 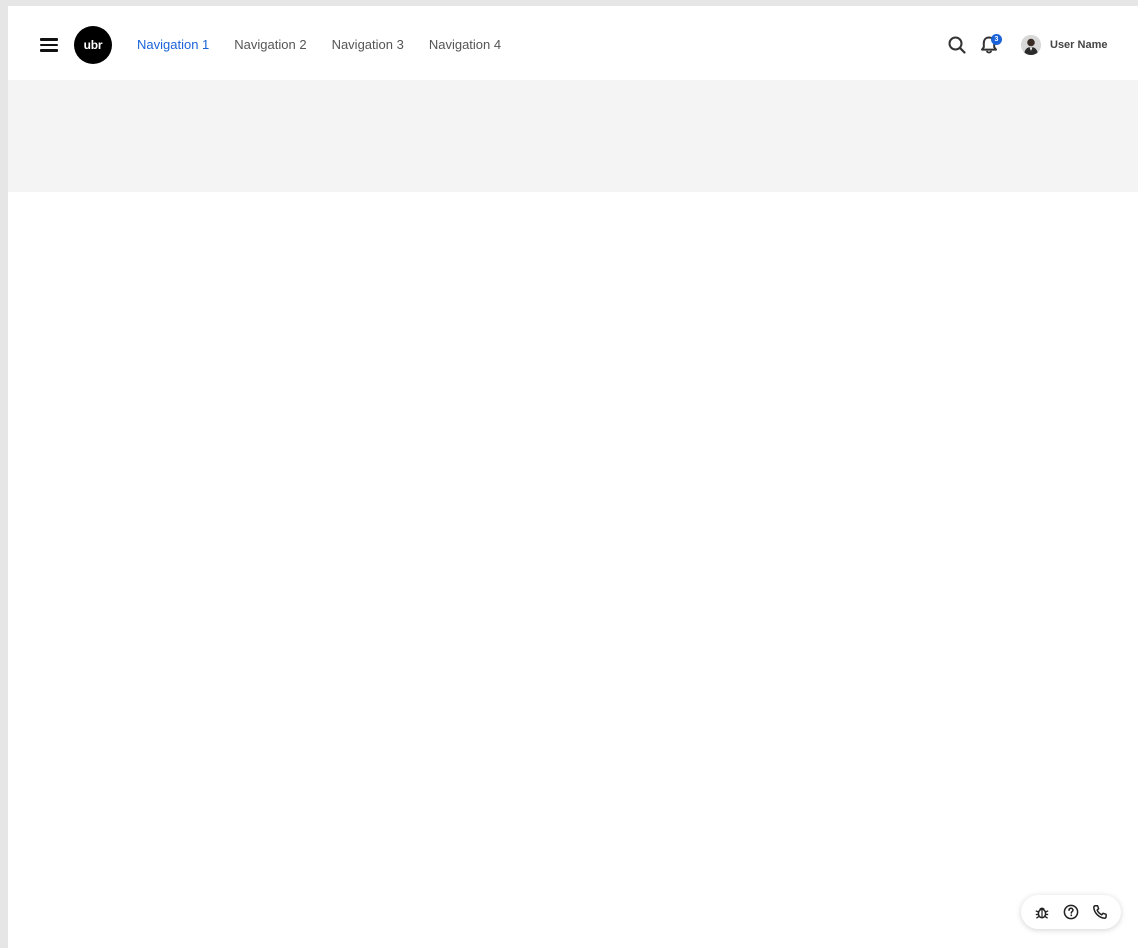 I want to click on nav-item-1: Navigation 1, so click(x=173, y=45).